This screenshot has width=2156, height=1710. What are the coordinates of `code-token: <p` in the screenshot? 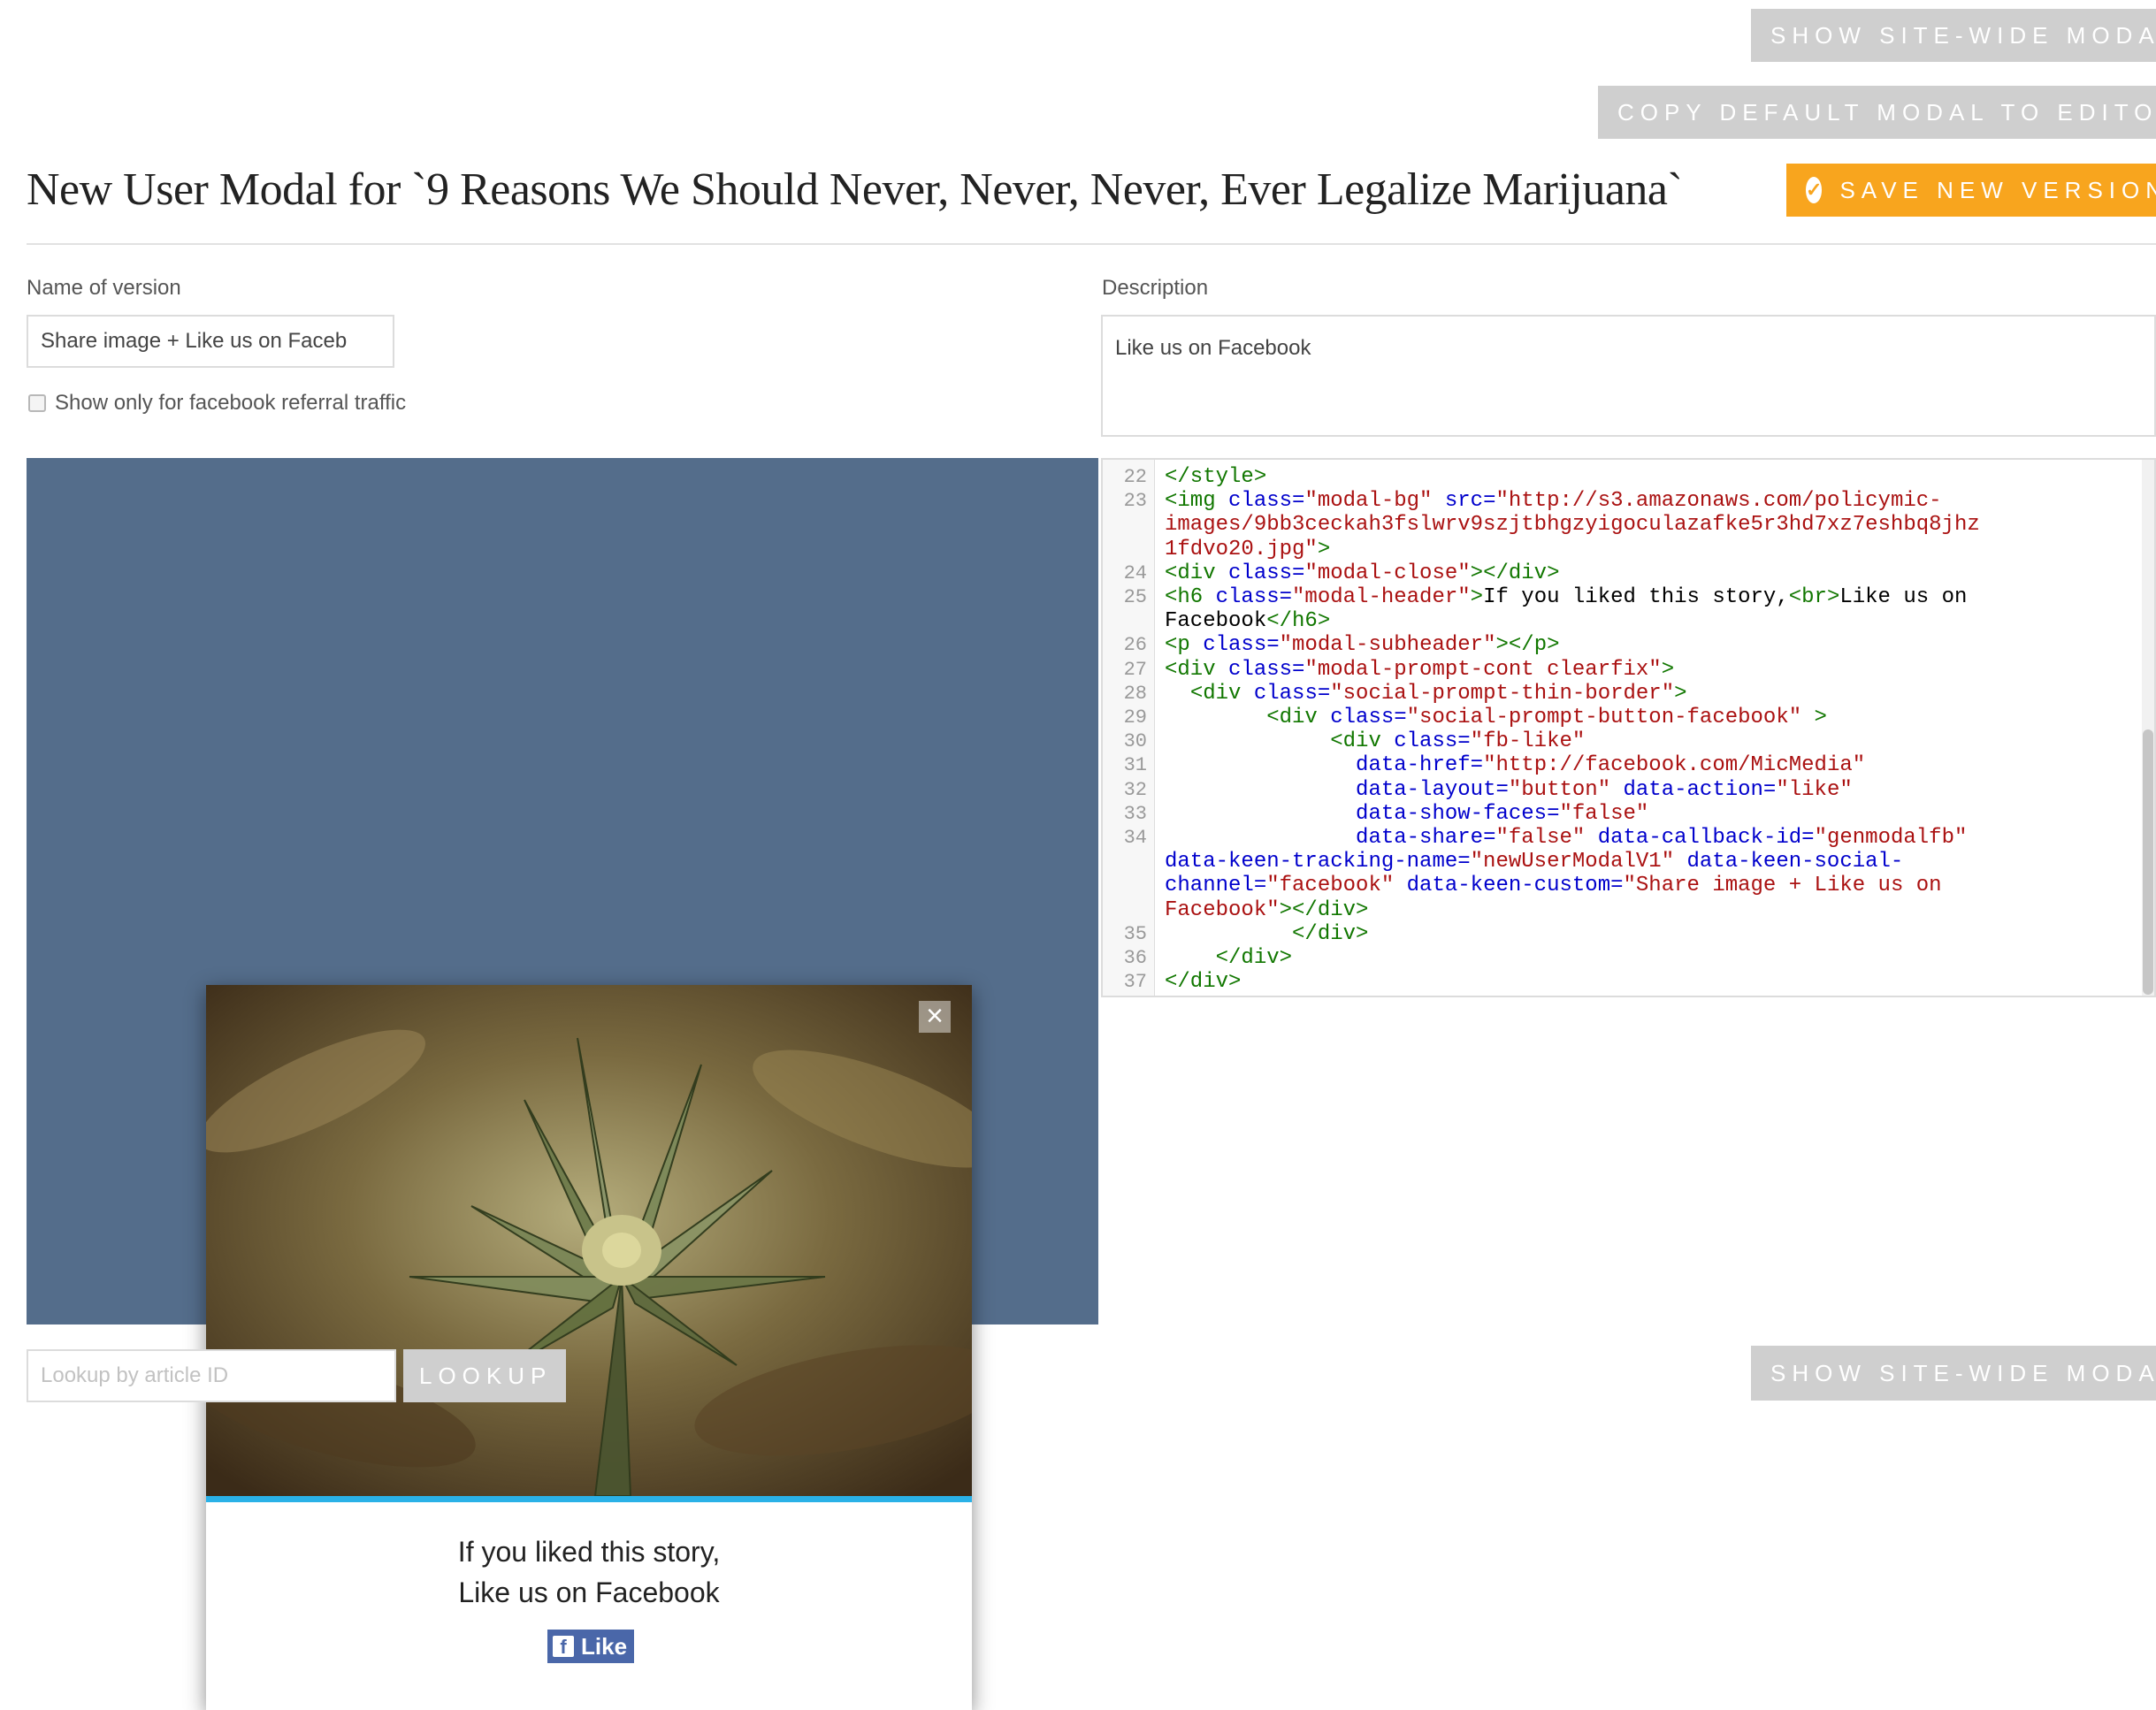 It's located at (1184, 645).